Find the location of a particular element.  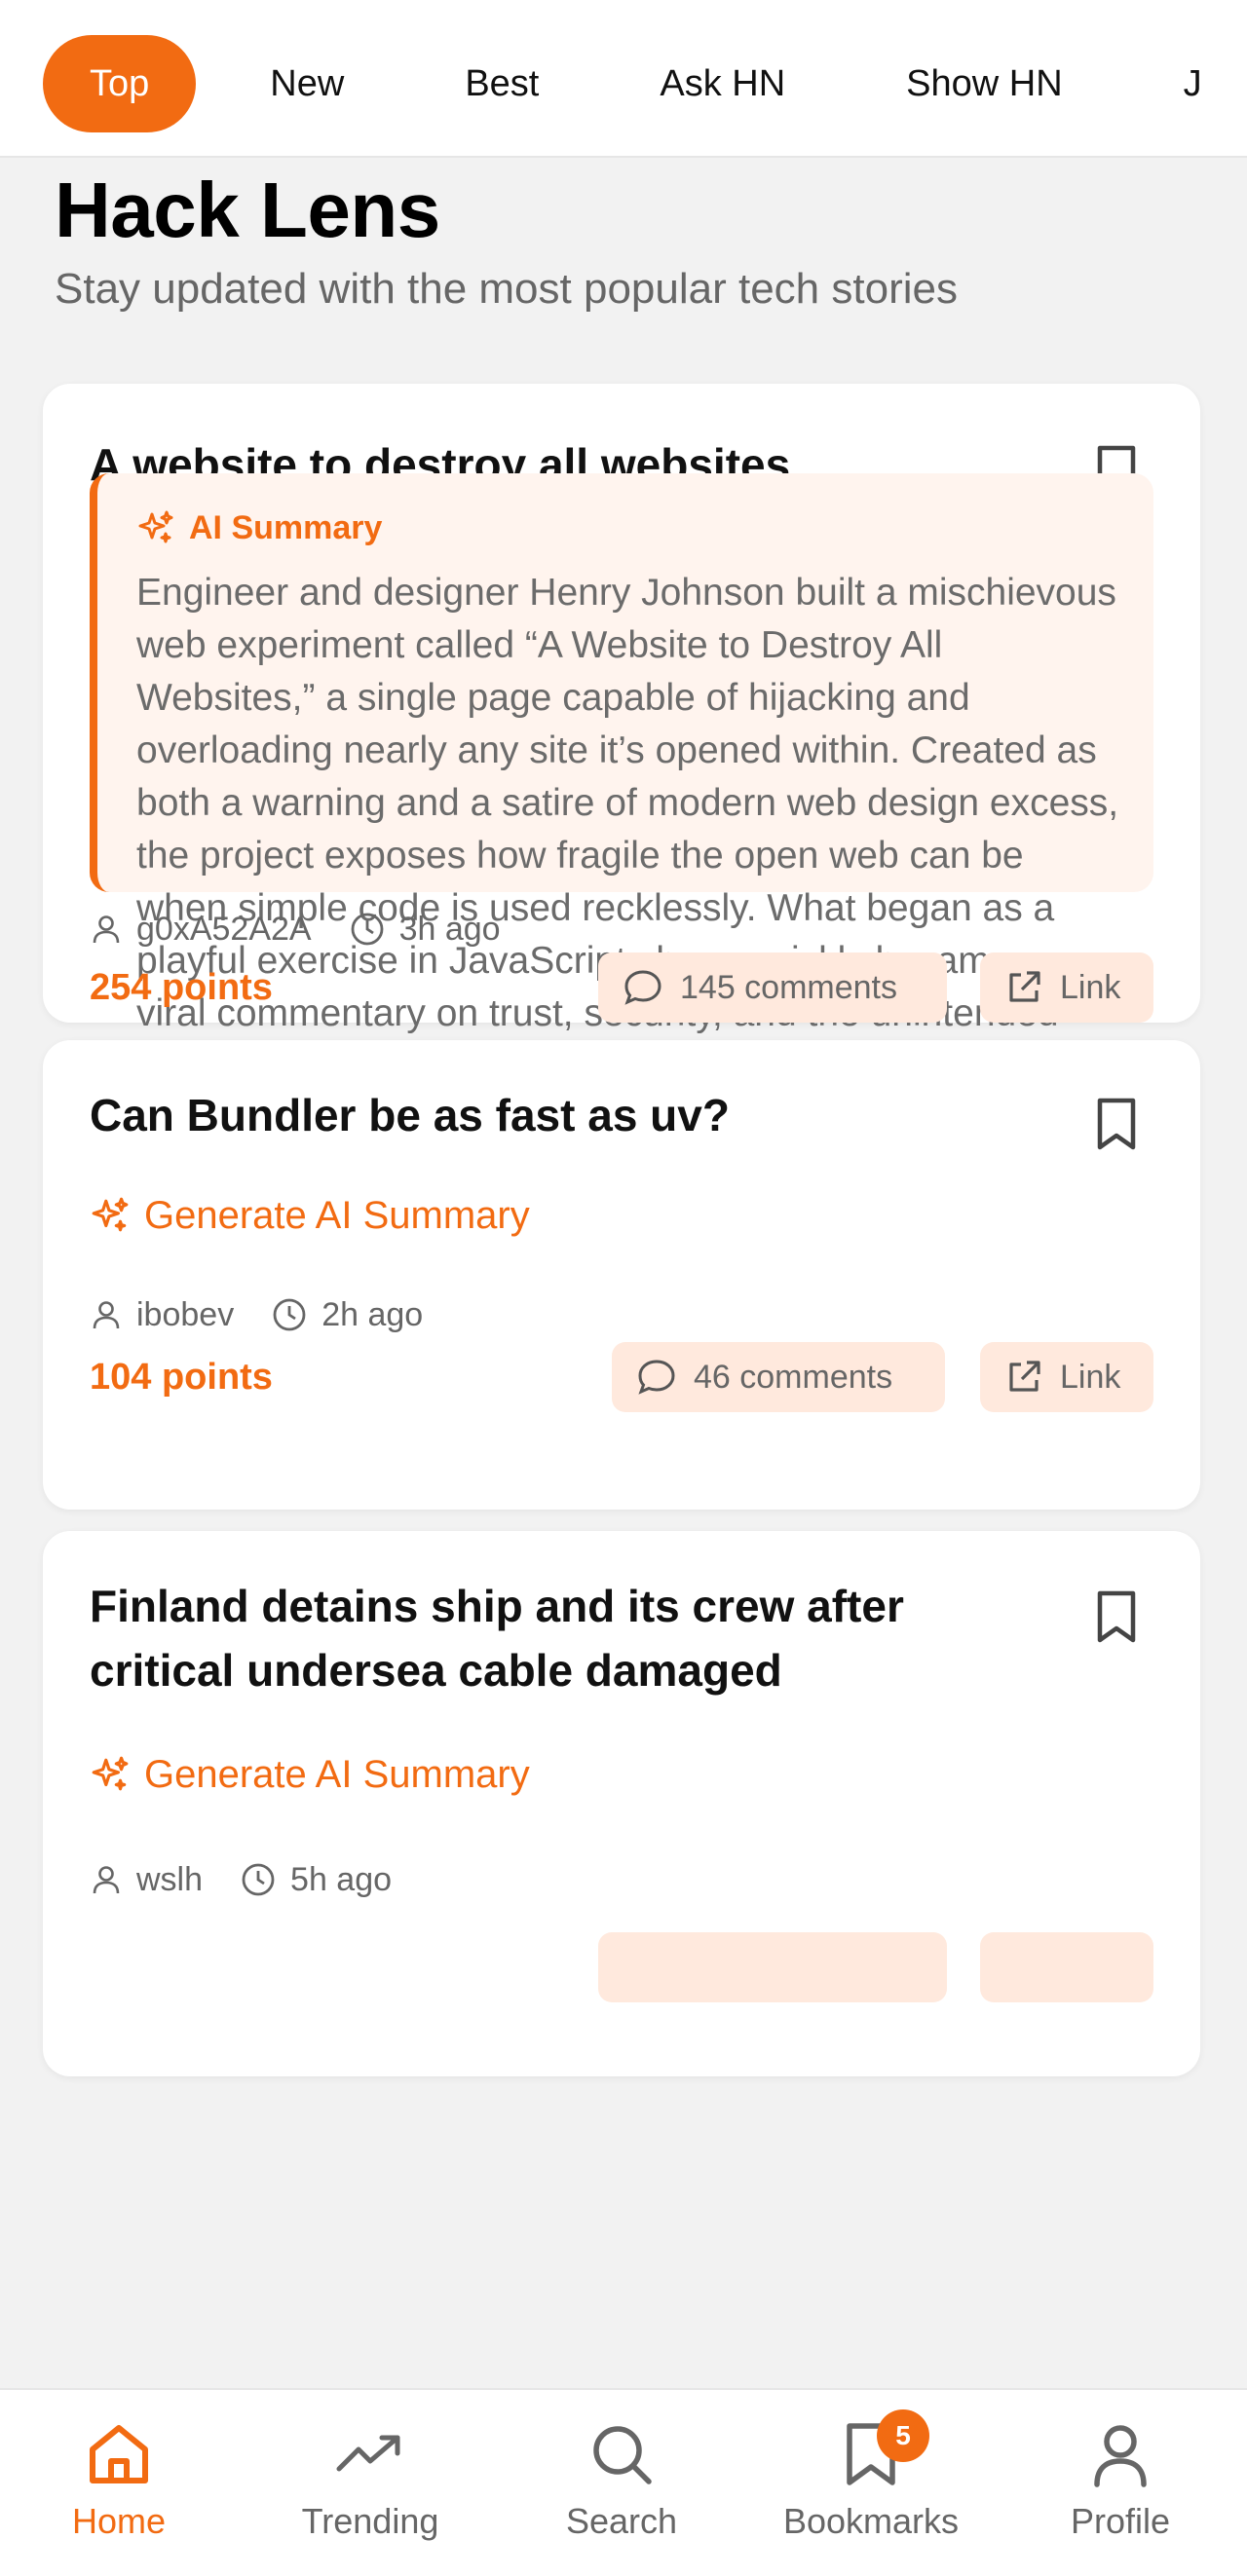

story-meta: g0xA52A2A 3h ago is located at coordinates (295, 929).